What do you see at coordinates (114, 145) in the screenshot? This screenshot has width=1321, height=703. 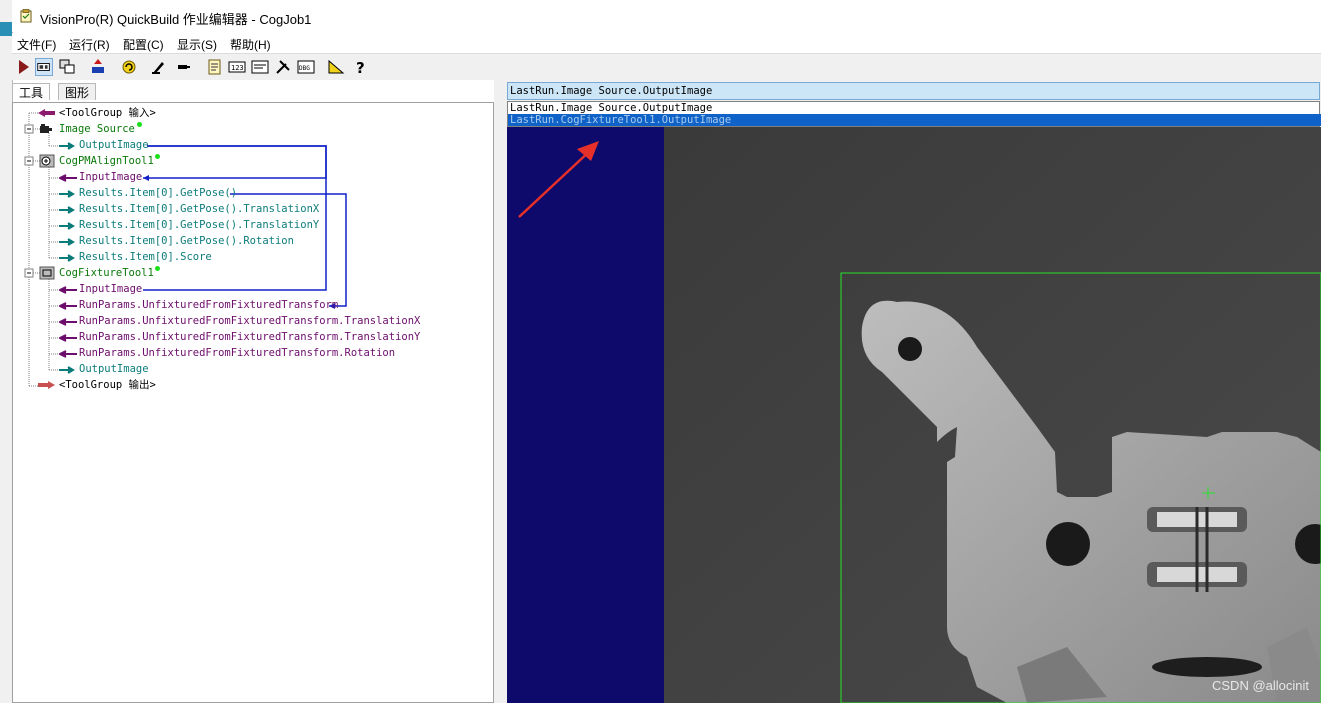 I see `terminal-output-image: OutputImage` at bounding box center [114, 145].